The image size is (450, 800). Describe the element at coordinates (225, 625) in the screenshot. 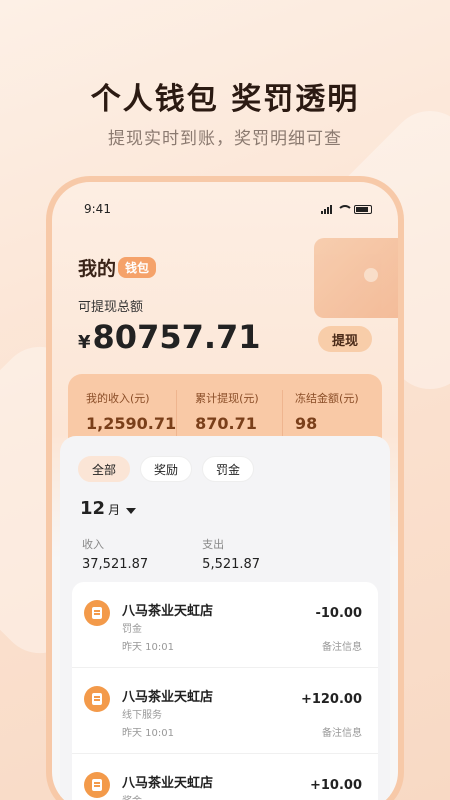

I see `transaction-row: 八马茶业天虹店 罚金 昨天 10:01 -10.00 备注信息` at that location.